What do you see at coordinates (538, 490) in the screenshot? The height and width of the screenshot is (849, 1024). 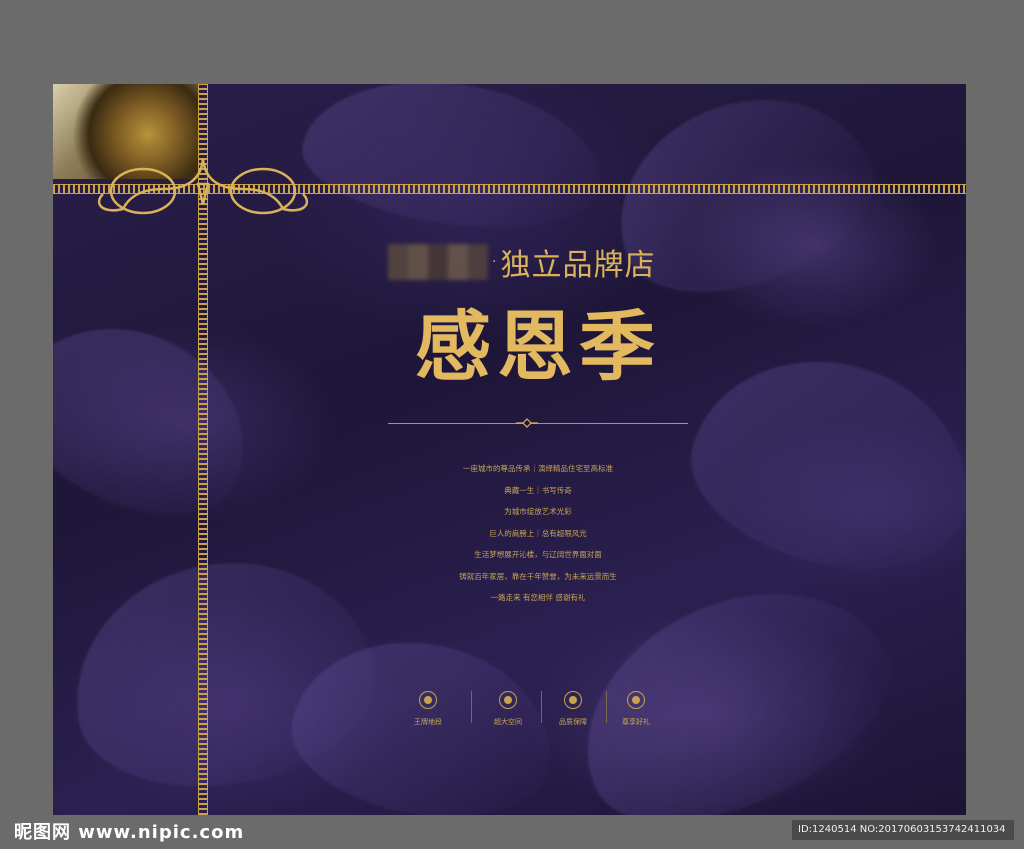 I see `copy-line: 典藏一生｜书写传奇` at bounding box center [538, 490].